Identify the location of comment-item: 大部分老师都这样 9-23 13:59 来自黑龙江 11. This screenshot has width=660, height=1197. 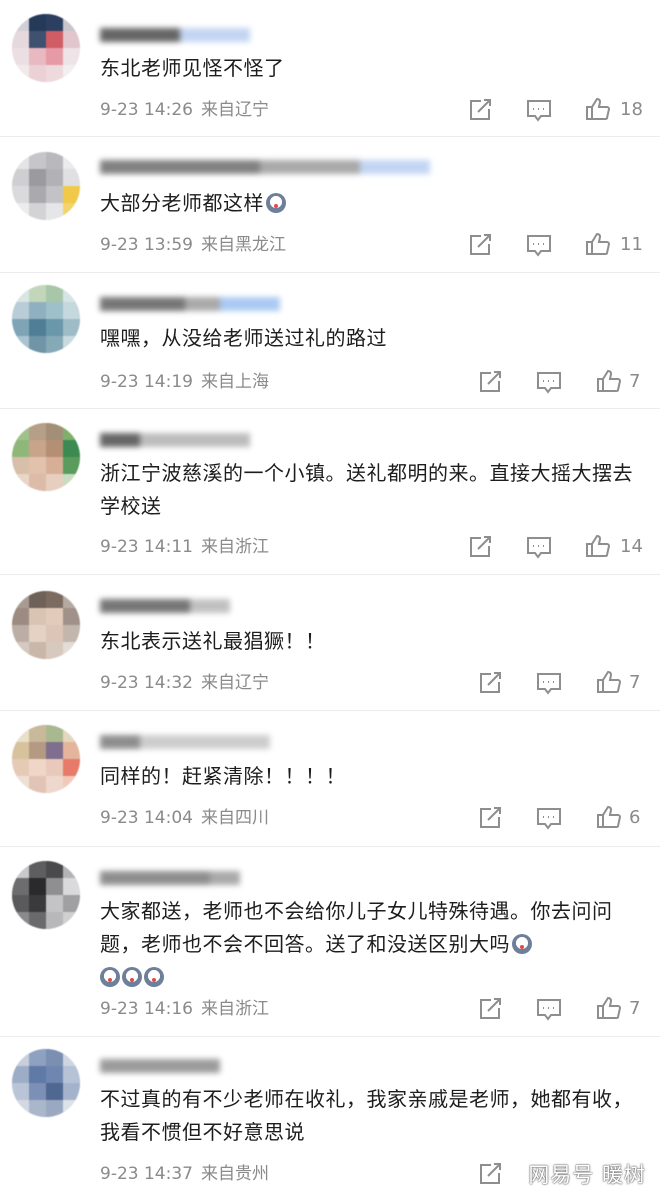
(330, 205).